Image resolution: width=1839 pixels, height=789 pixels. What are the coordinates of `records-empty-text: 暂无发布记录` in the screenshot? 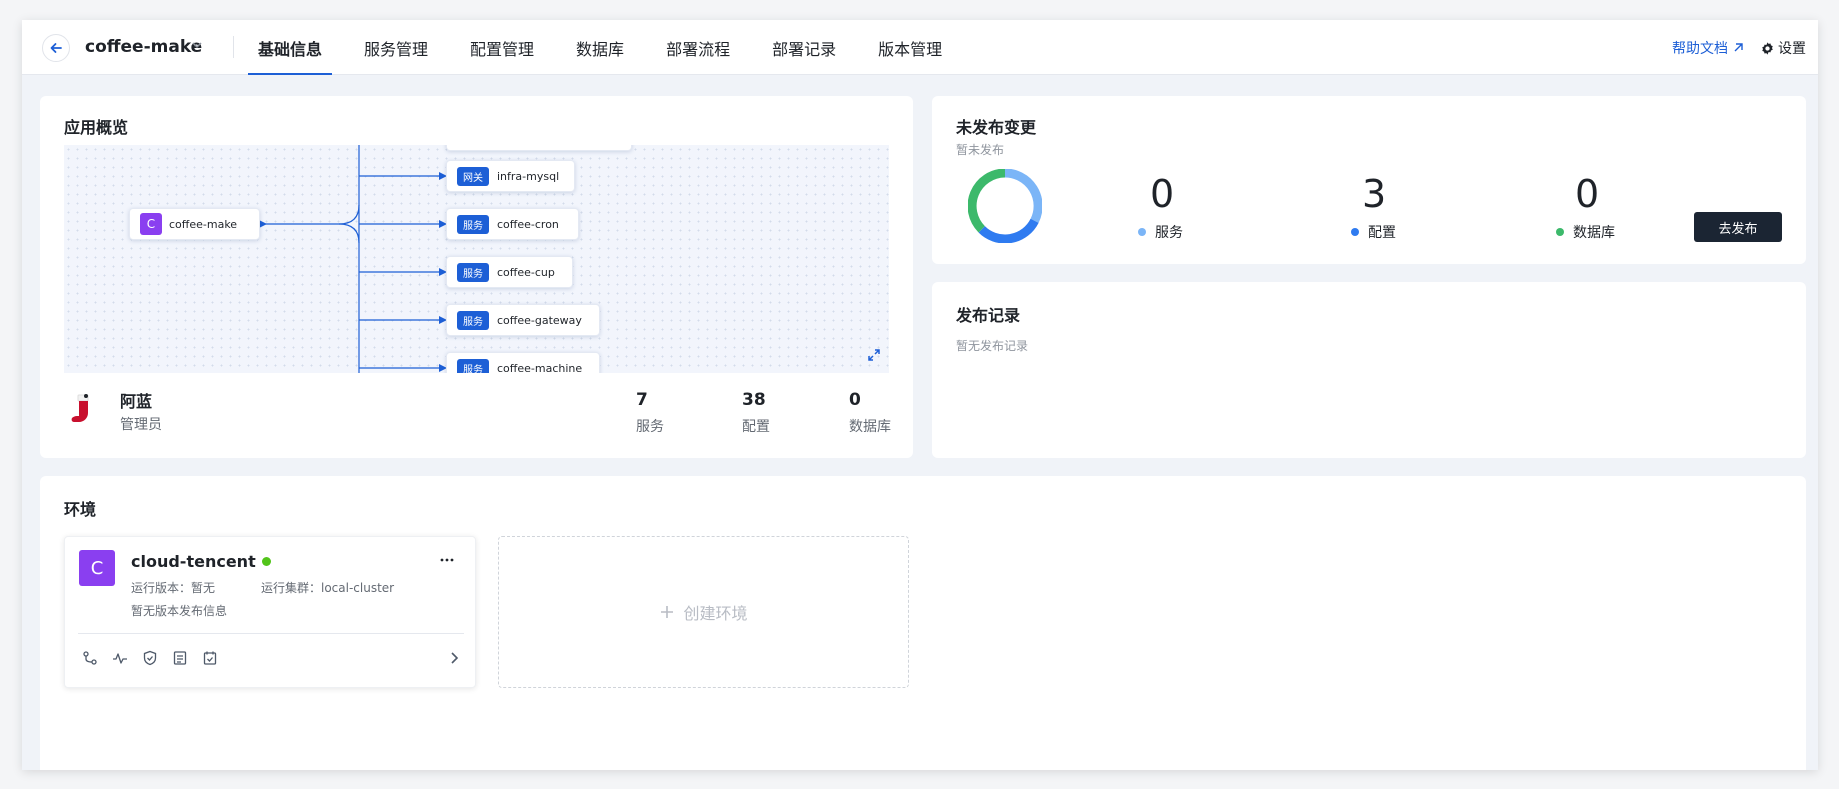 It's located at (992, 346).